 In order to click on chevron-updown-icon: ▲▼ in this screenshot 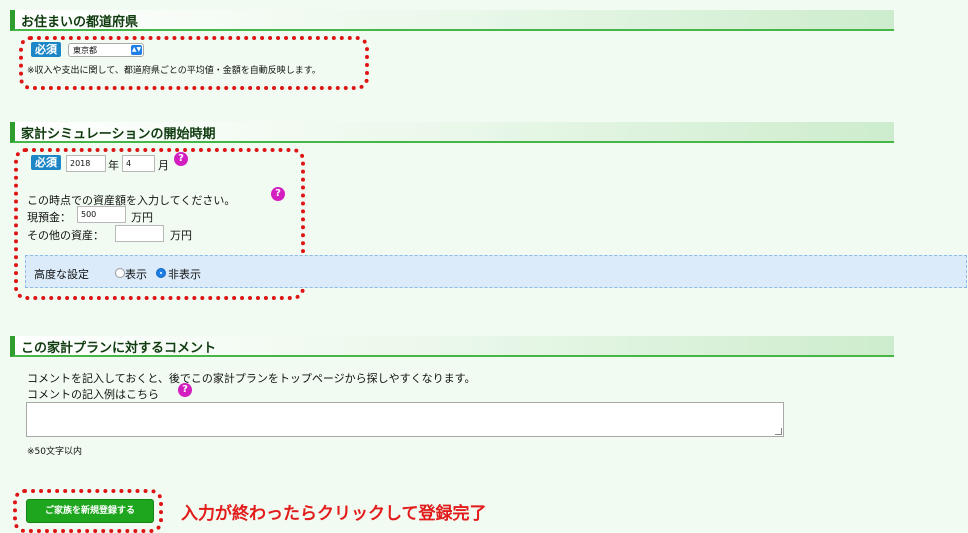, I will do `click(136, 50)`.